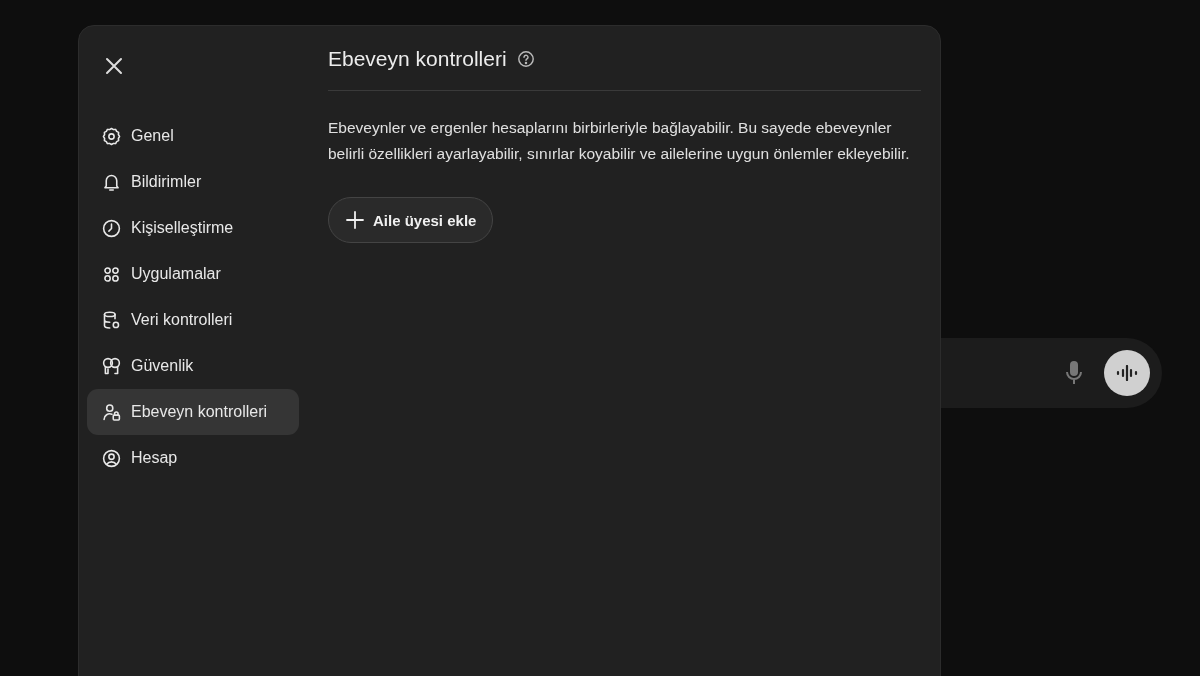  I want to click on description-text: Ebeveynler ve ergenler hesaplarını birbirleriyle bağlayabilir. Bu sayede ebeveynler belirli özellikleri ayarlayabilir, sınırlar koyabilir ve ailelerine uygun önlemler ekleyebilir., so click(619, 141).